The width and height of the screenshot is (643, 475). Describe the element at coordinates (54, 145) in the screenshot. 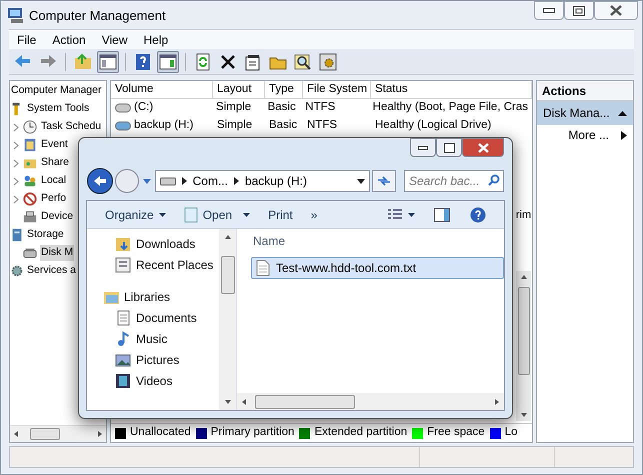

I see `tree-item: Event` at that location.